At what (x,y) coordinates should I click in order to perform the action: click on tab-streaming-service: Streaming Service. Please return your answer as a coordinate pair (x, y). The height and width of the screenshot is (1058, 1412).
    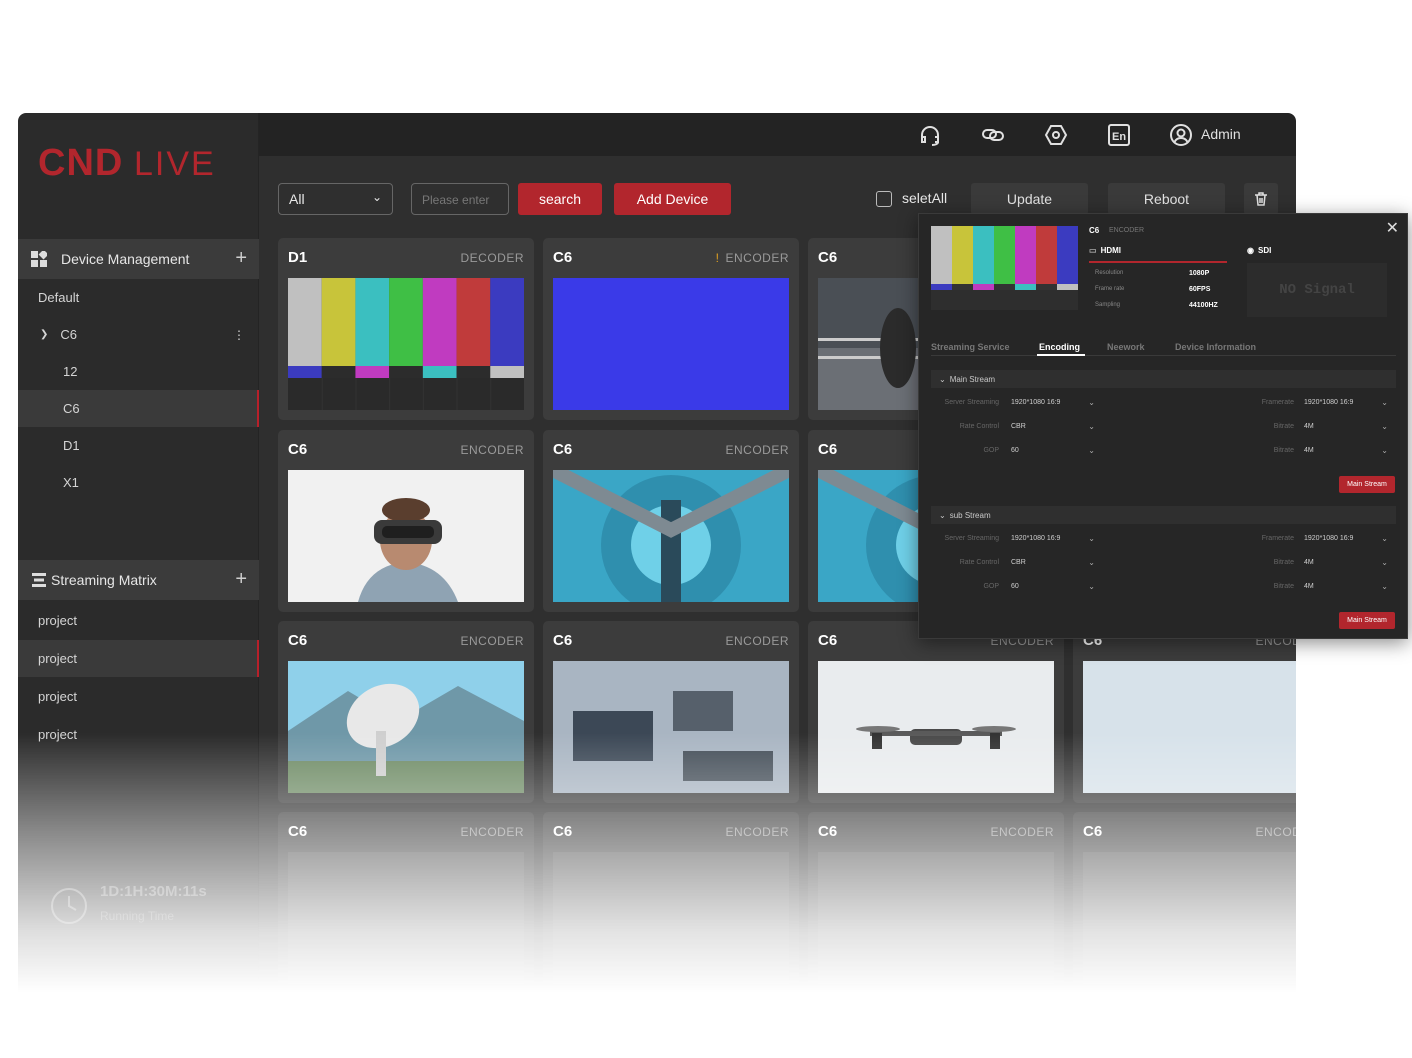
    Looking at the image, I should click on (970, 347).